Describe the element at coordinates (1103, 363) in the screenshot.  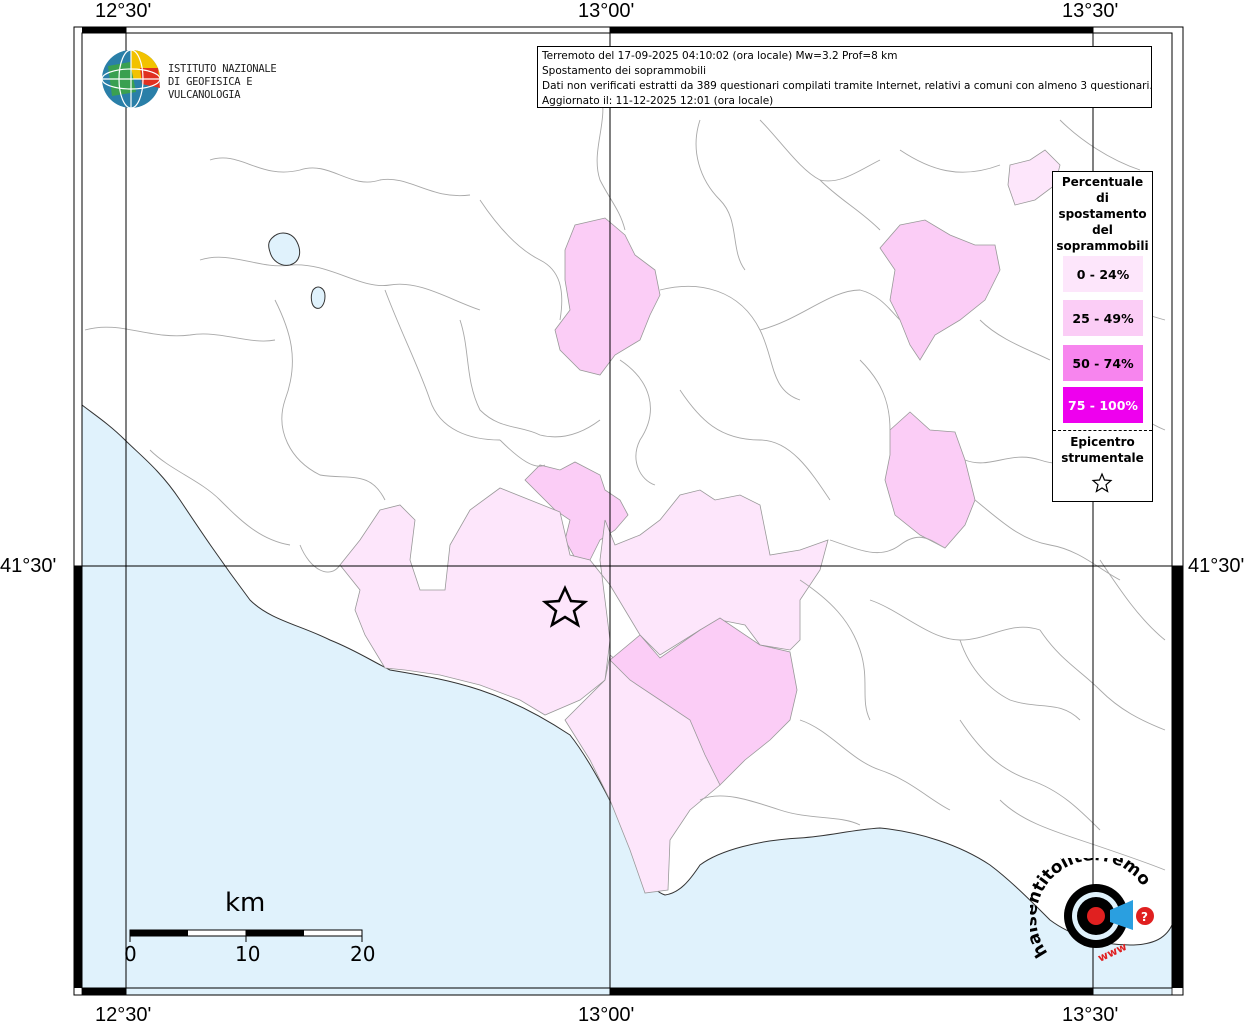
I see `legend-item-50-74: 50 - 74%` at that location.